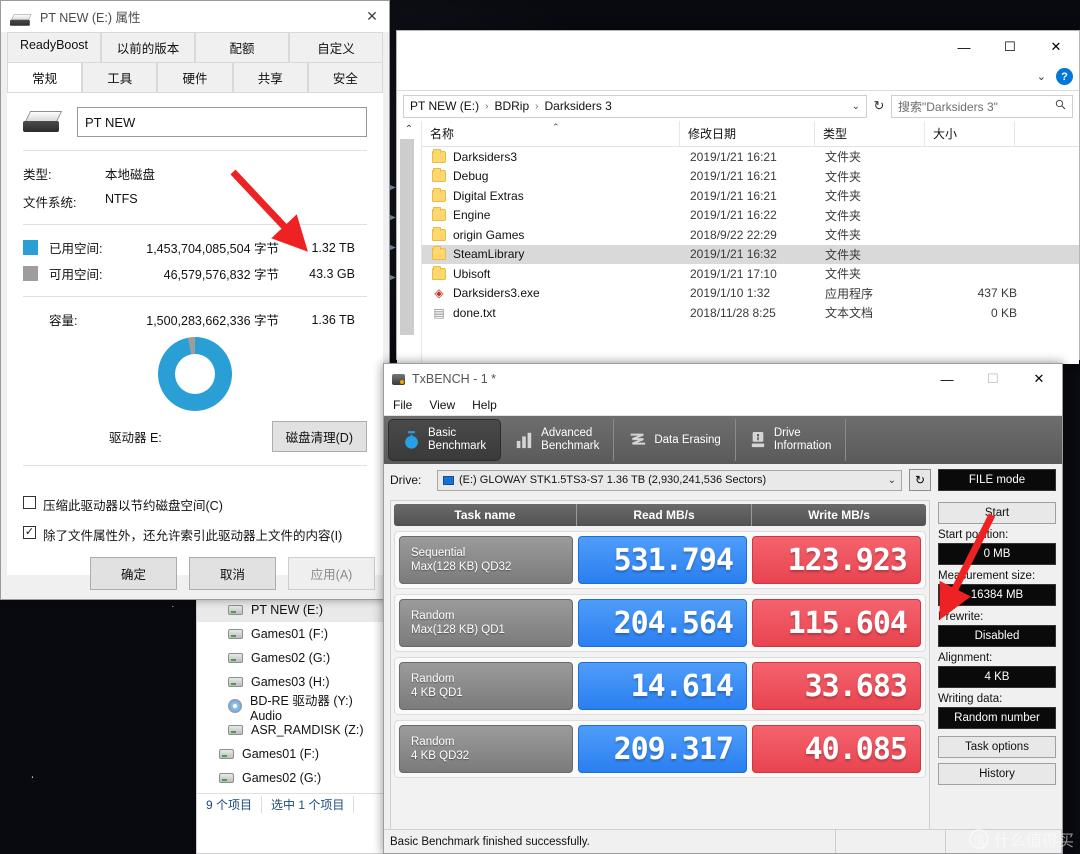 Image resolution: width=1080 pixels, height=854 pixels. What do you see at coordinates (1010, 47) in the screenshot?
I see `explorer-maximize-button: ☐` at bounding box center [1010, 47].